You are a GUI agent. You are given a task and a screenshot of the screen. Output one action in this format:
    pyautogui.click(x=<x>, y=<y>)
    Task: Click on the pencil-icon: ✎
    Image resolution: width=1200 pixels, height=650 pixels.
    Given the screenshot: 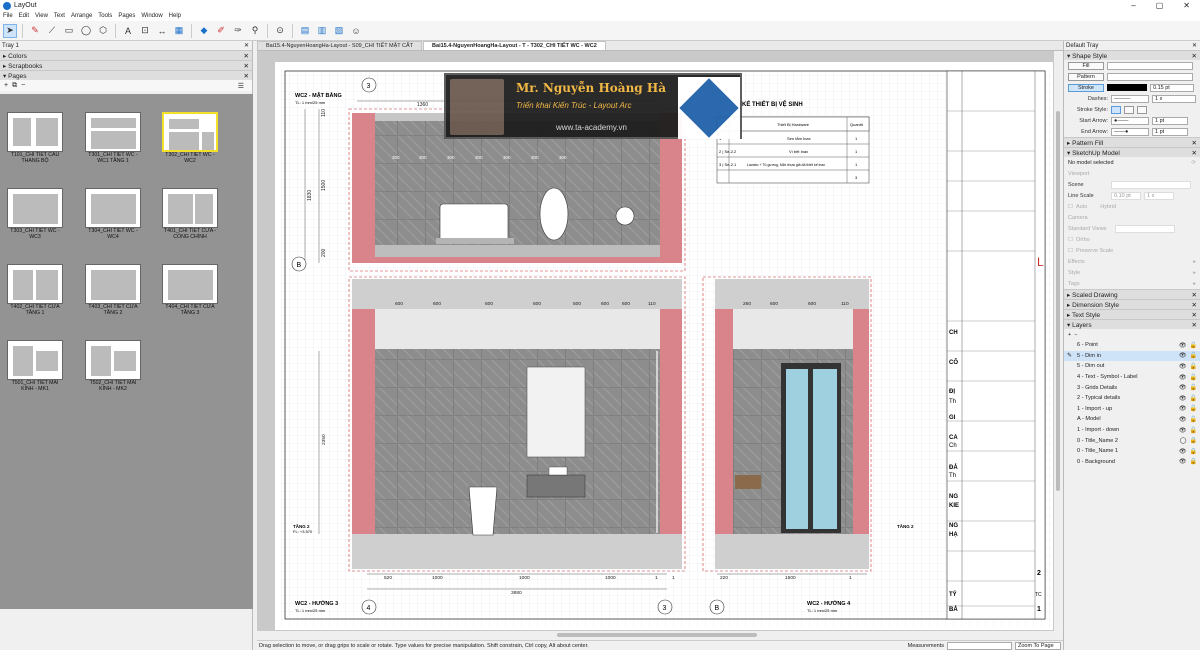 What is the action you would take?
    pyautogui.click(x=35, y=31)
    